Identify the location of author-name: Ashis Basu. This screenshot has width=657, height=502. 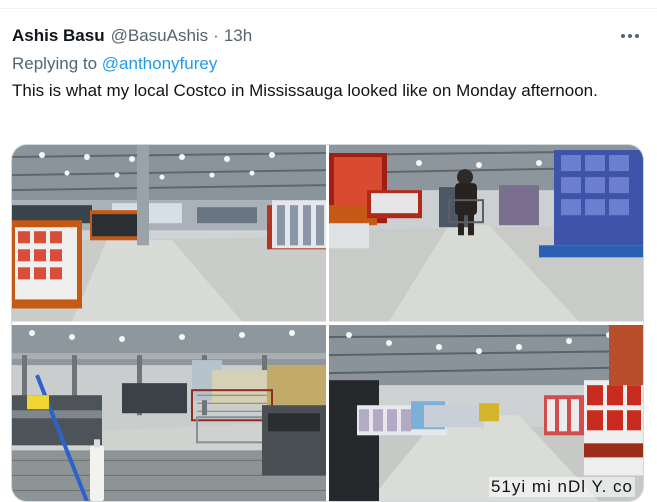
(58, 36).